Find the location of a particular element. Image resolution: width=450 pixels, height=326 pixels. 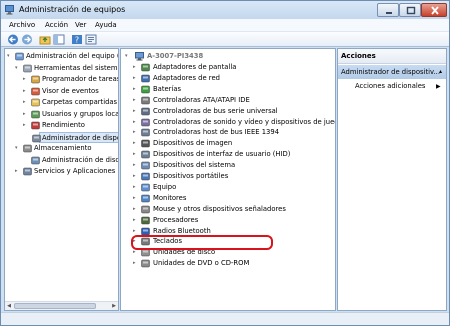

close-icon is located at coordinates (435, 10).